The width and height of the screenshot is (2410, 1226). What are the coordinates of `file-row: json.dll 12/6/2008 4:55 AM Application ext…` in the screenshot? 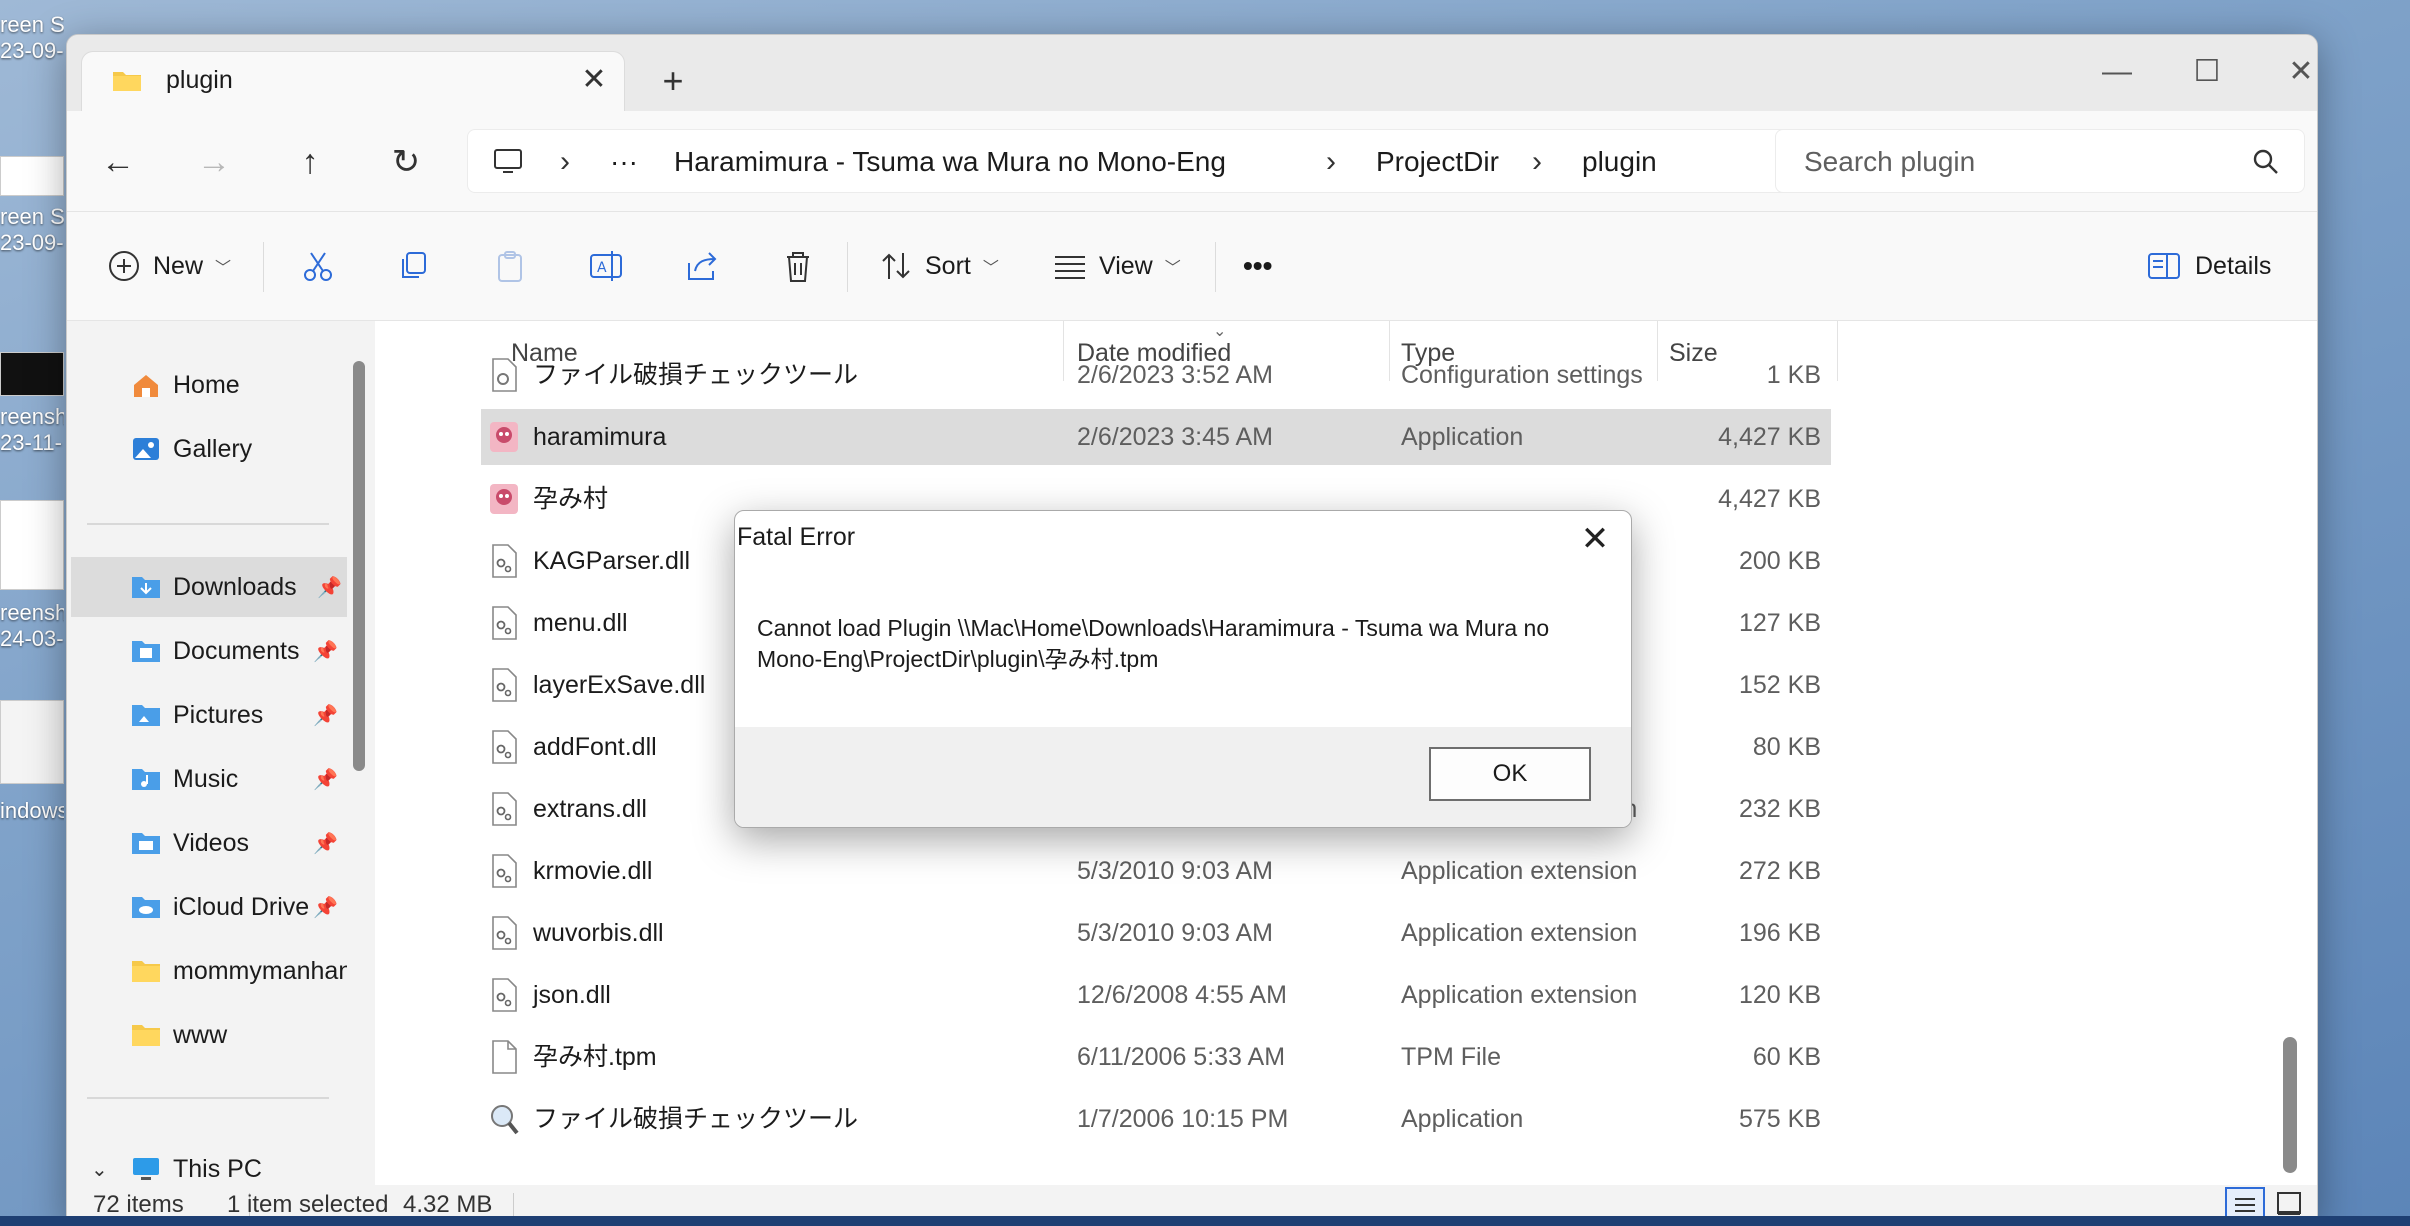 It's located at (1156, 995).